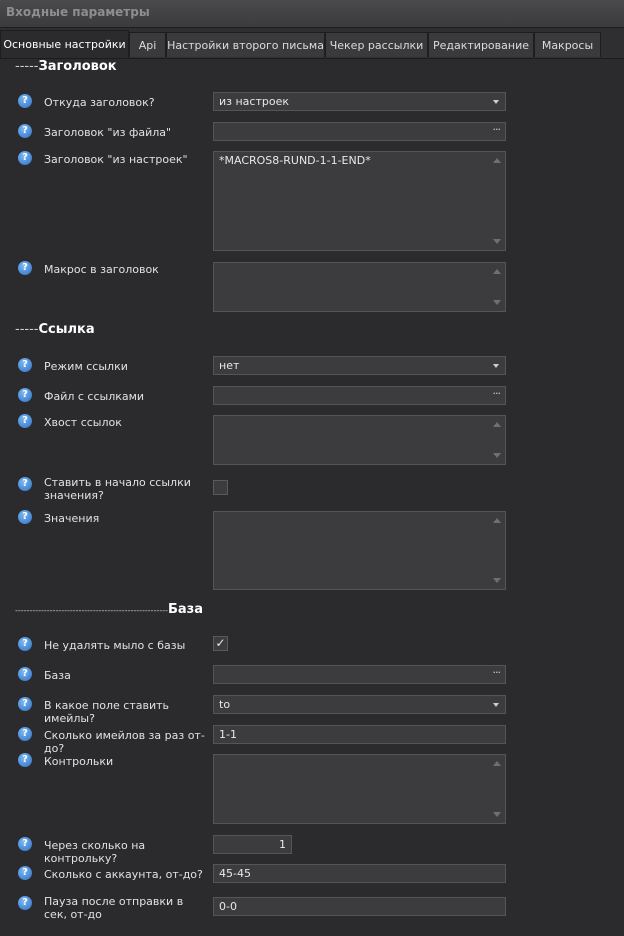  Describe the element at coordinates (55, 329) in the screenshot. I see `section-link-title: -----Ссылка` at that location.